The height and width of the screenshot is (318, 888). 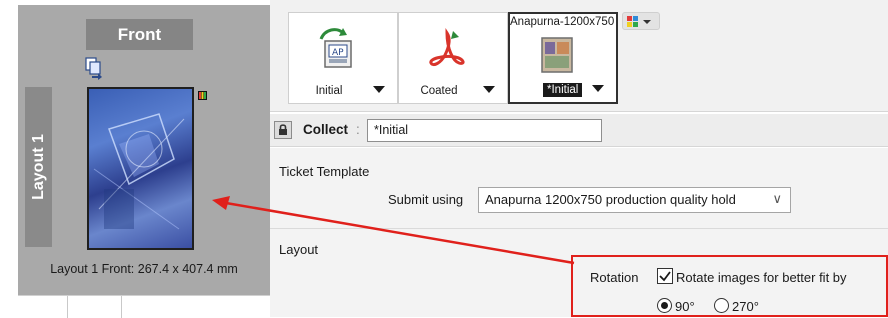 I want to click on layout-tab-label: Layout 1, so click(x=38, y=167).